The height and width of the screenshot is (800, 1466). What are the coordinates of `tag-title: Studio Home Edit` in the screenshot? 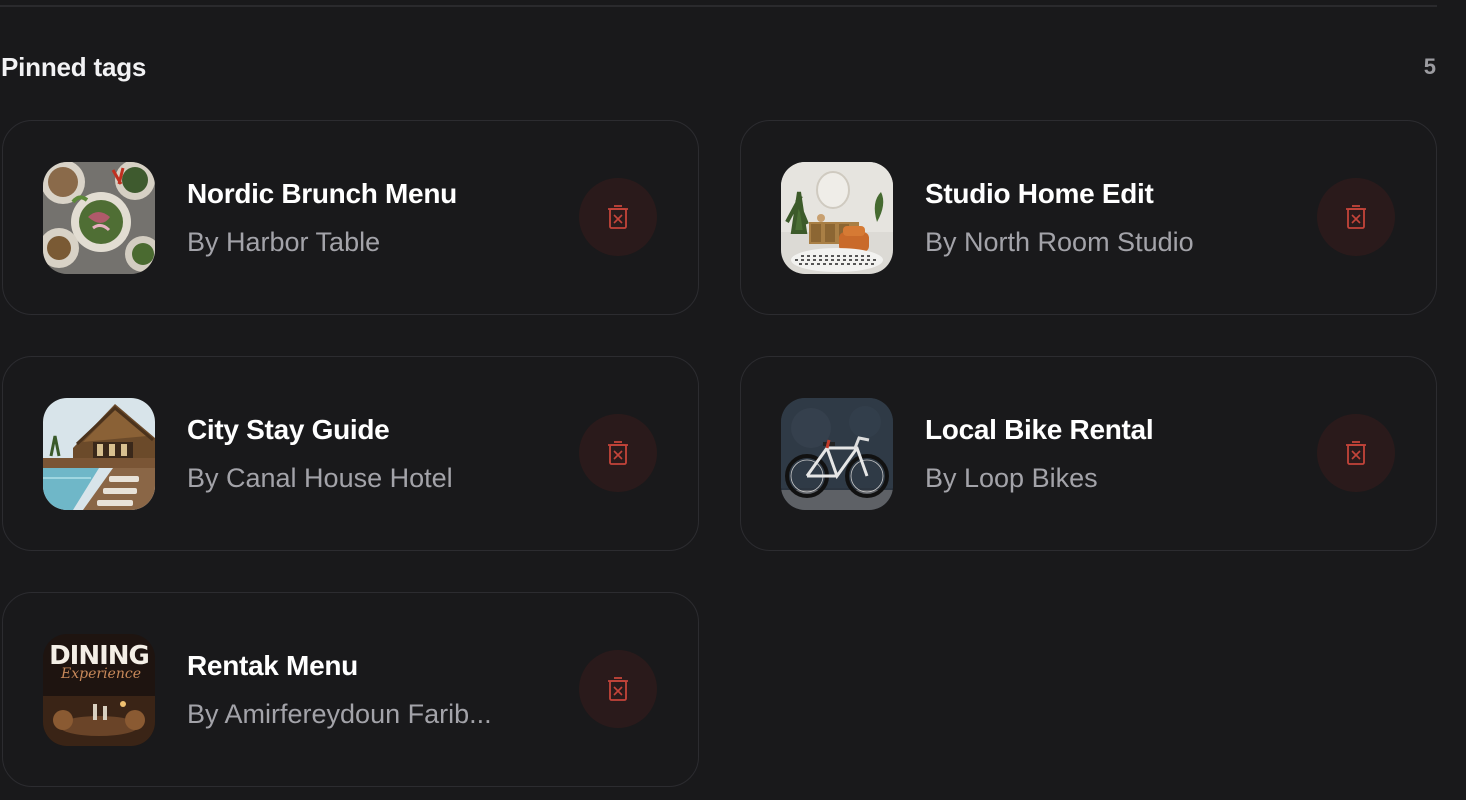 It's located at (1039, 193).